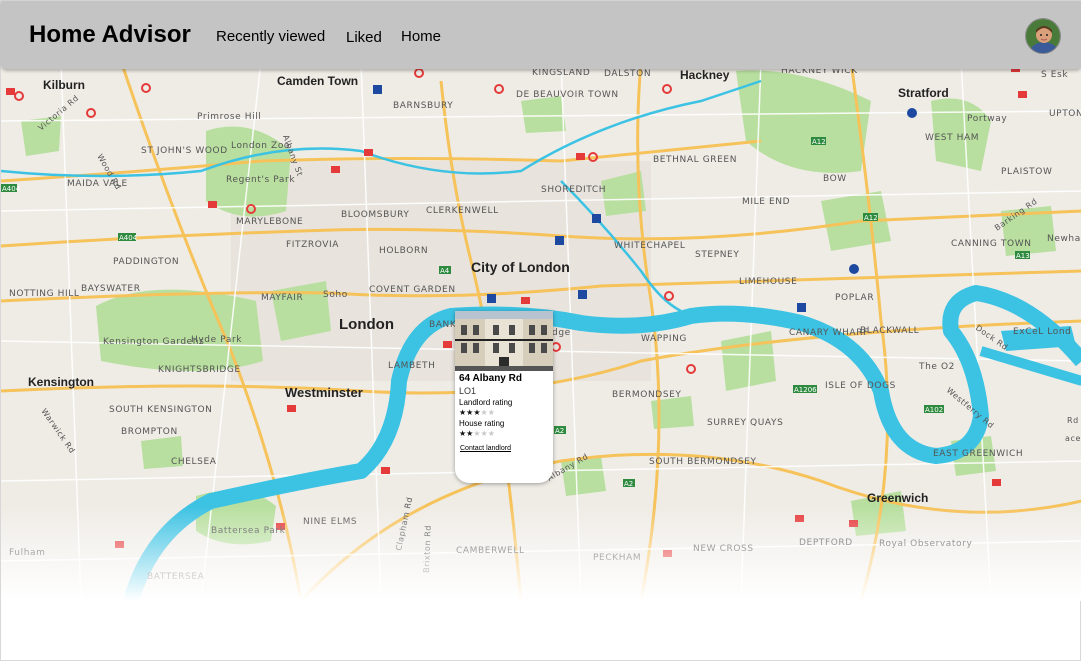 This screenshot has width=1081, height=661. What do you see at coordinates (216, 340) in the screenshot?
I see `svg-text: Hyde Park` at bounding box center [216, 340].